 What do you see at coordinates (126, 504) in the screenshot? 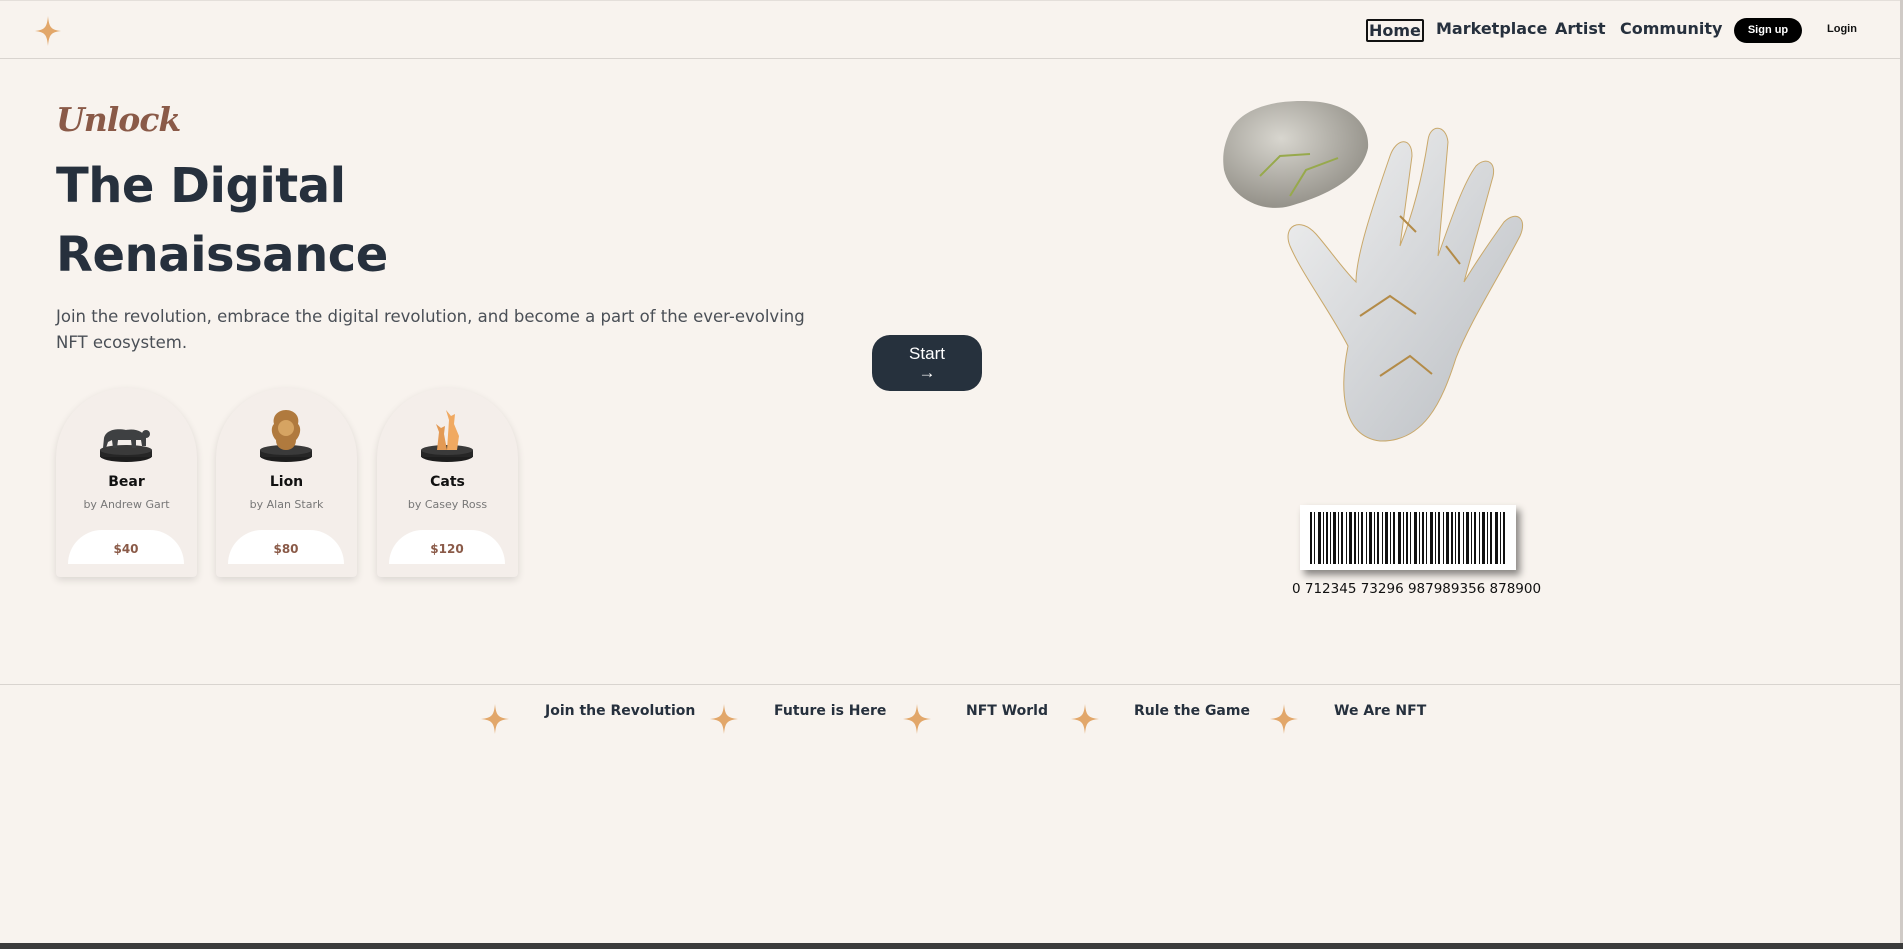
I see `card-artist: by Andrew Gart` at bounding box center [126, 504].